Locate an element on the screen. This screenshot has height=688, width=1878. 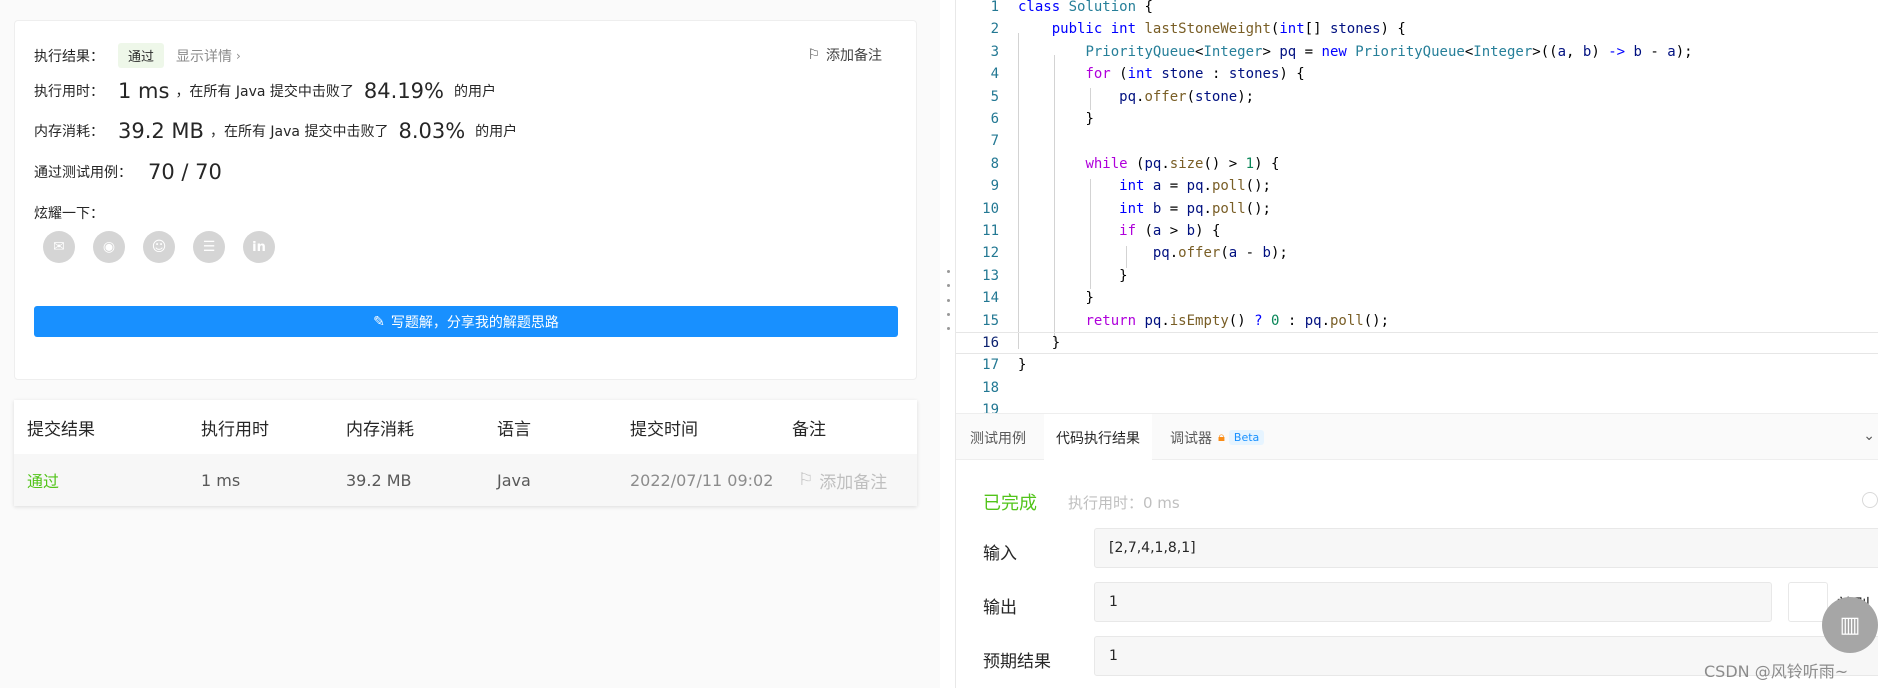
line-number: 9 is located at coordinates (994, 186).